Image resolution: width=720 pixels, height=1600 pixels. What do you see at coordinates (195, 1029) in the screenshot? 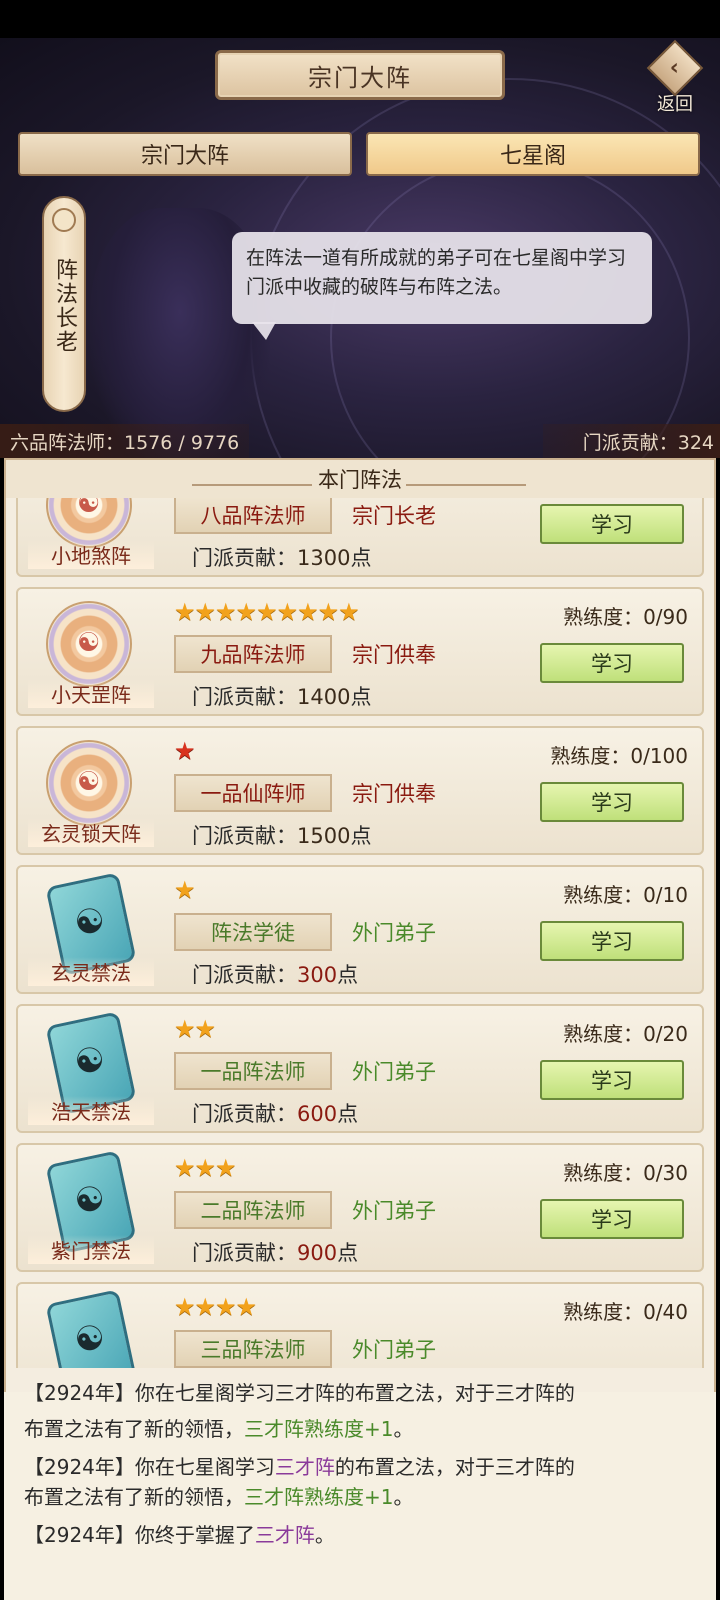
I see `star-rating: ★★` at bounding box center [195, 1029].